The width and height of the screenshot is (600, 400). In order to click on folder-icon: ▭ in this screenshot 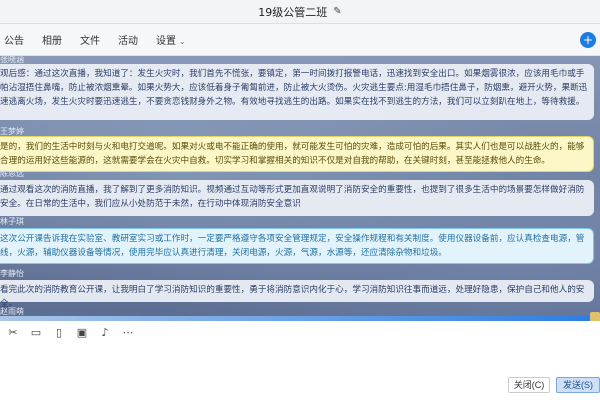, I will do `click(36, 333)`.